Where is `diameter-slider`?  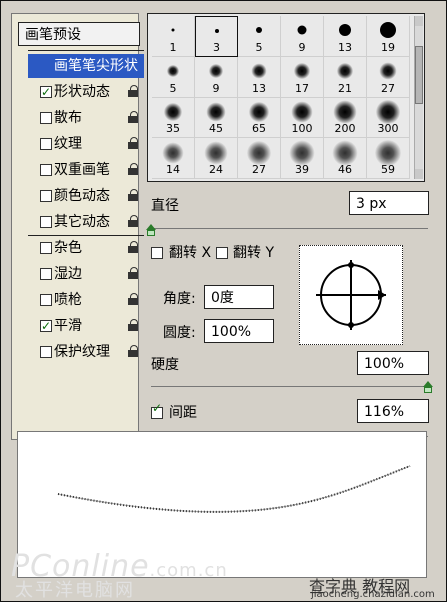 diameter-slider is located at coordinates (289, 228).